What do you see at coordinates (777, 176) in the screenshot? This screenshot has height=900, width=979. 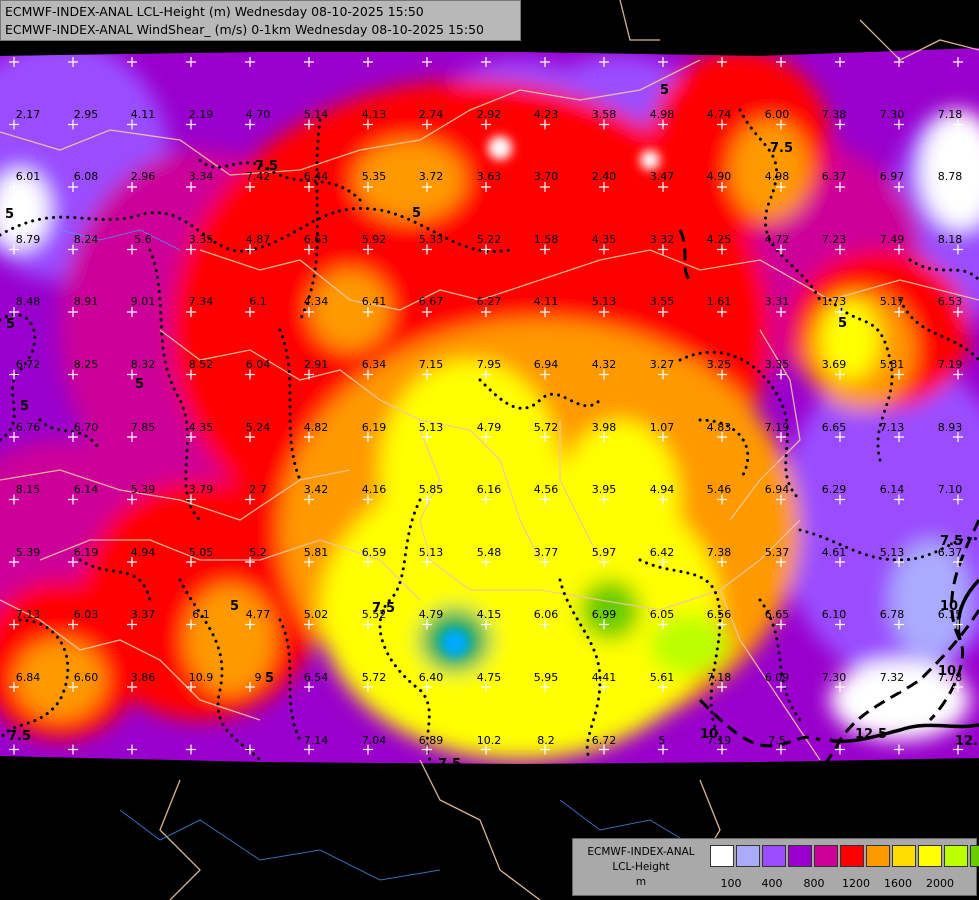 I see `grid-point-value: 4.98` at bounding box center [777, 176].